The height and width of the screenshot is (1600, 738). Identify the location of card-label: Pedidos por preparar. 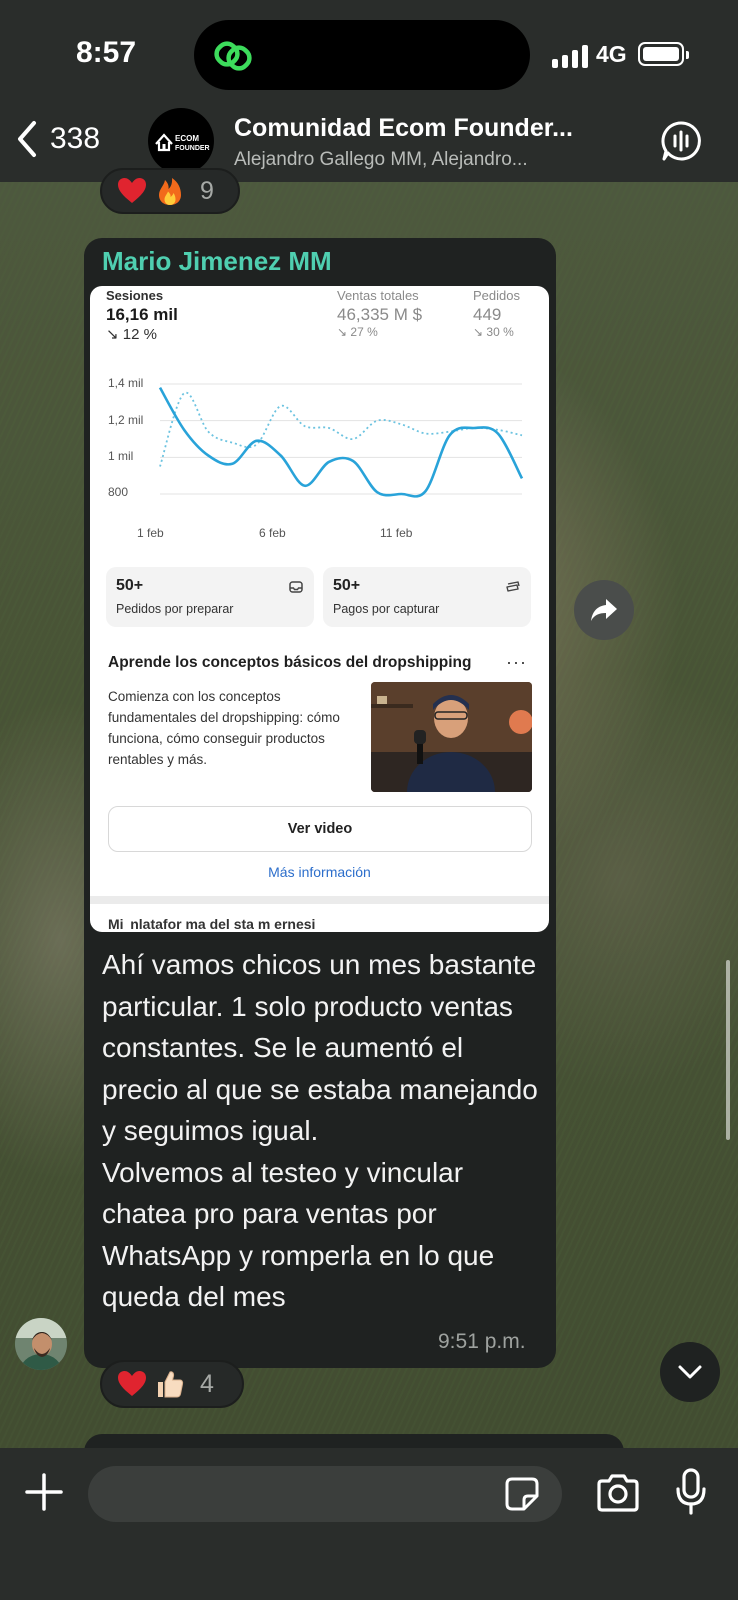
(175, 609).